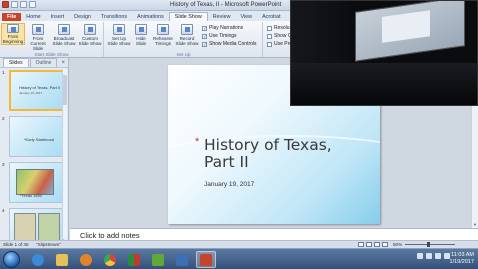  Describe the element at coordinates (39, 139) in the screenshot. I see `thumbnail-title: *Early Statehood` at that location.